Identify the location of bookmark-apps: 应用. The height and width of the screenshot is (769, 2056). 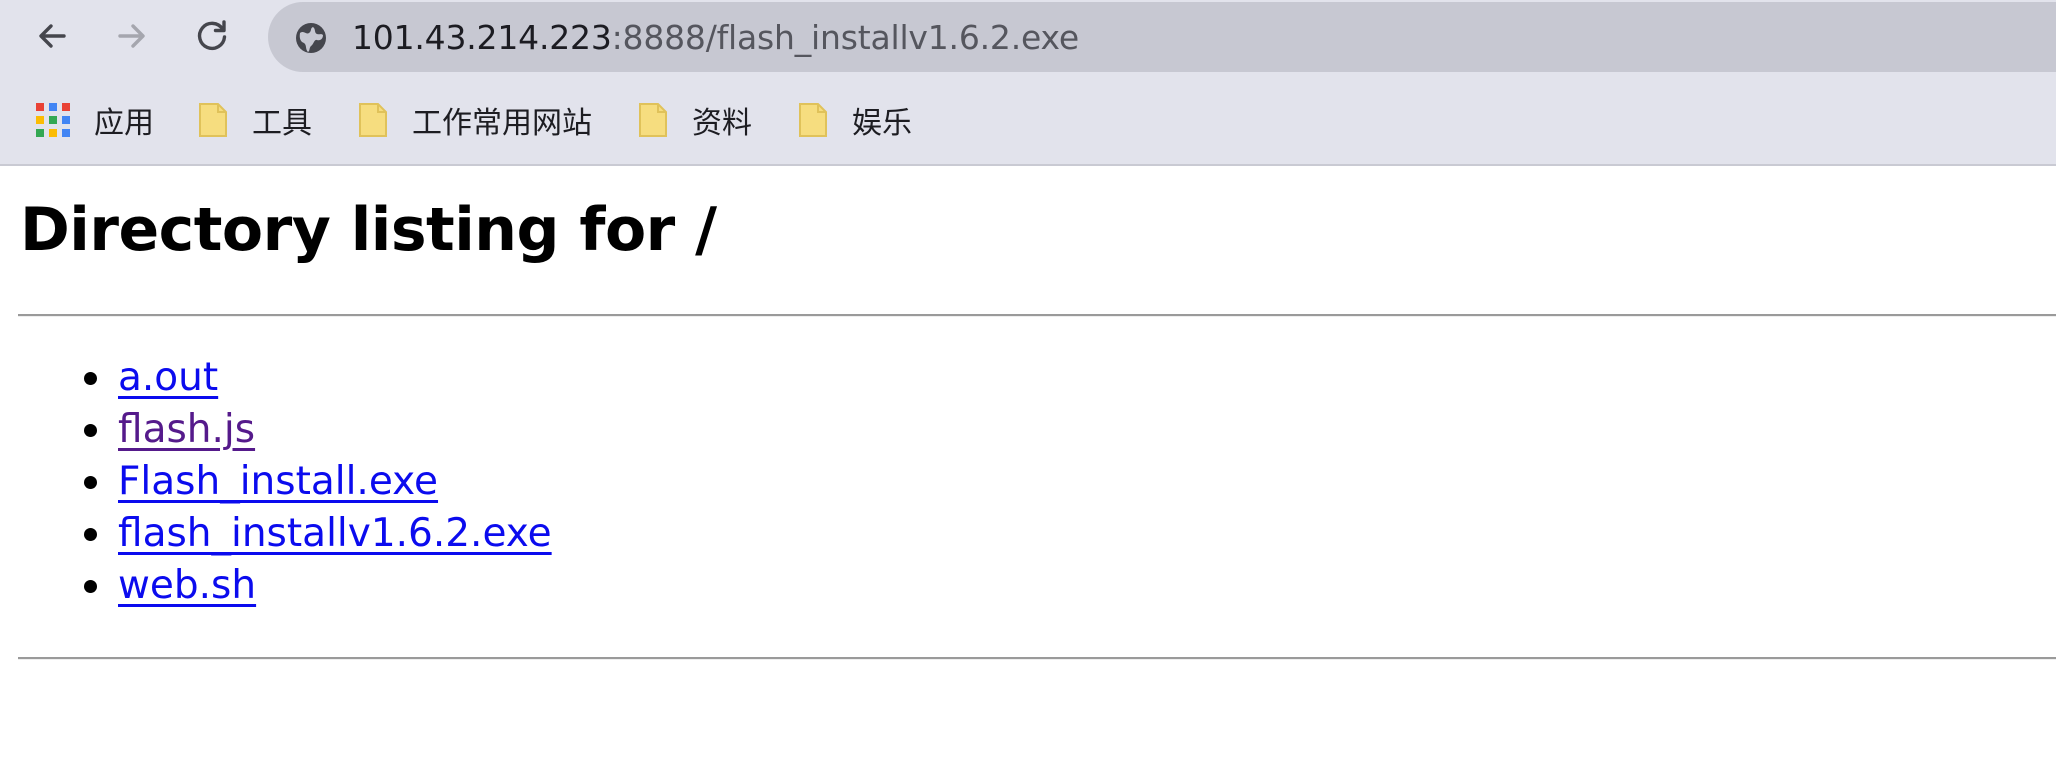
(95, 120).